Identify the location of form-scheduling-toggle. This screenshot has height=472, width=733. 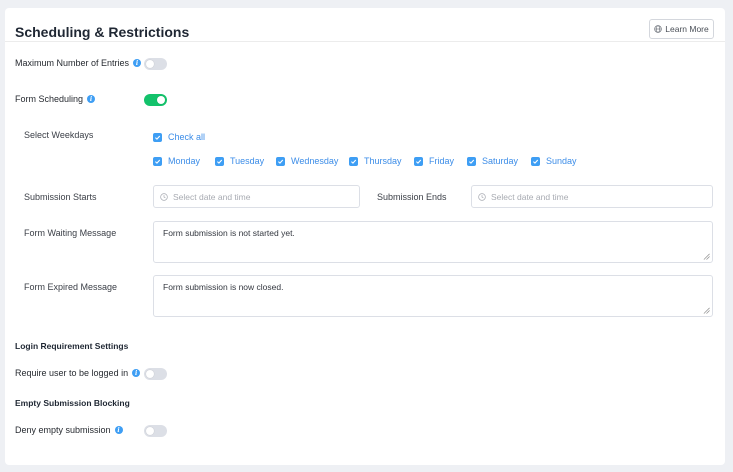
(155, 100).